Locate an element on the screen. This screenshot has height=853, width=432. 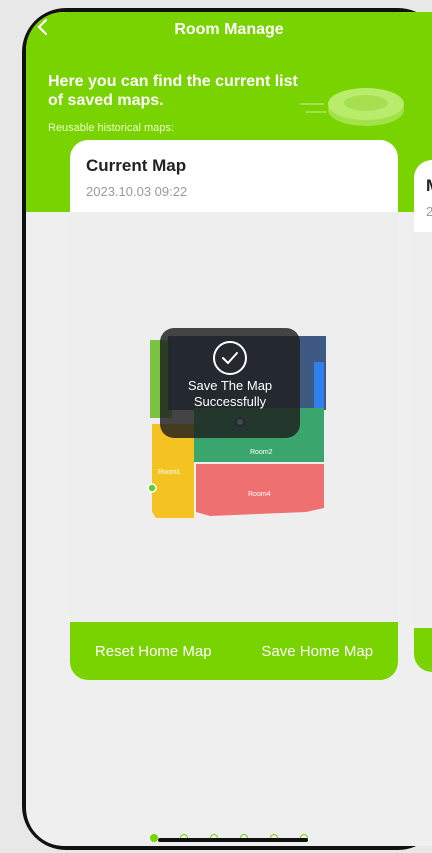
room4-label: Room4 is located at coordinates (259, 494).